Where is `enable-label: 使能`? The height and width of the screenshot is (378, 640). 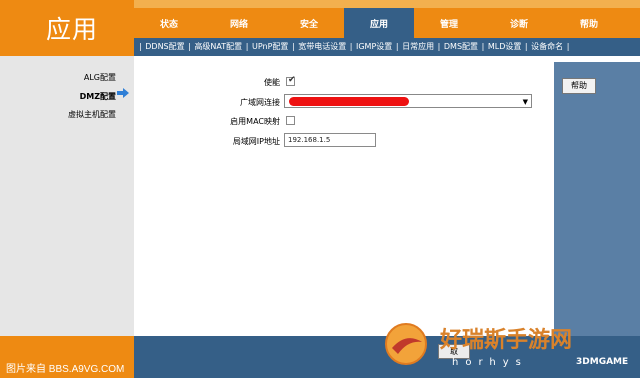
enable-label: 使能 is located at coordinates (272, 82).